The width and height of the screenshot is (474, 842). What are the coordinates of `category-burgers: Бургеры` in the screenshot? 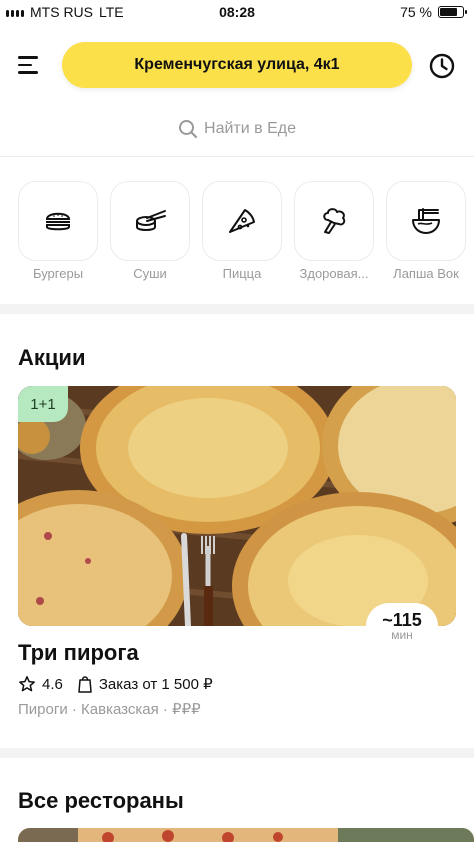 It's located at (58, 231).